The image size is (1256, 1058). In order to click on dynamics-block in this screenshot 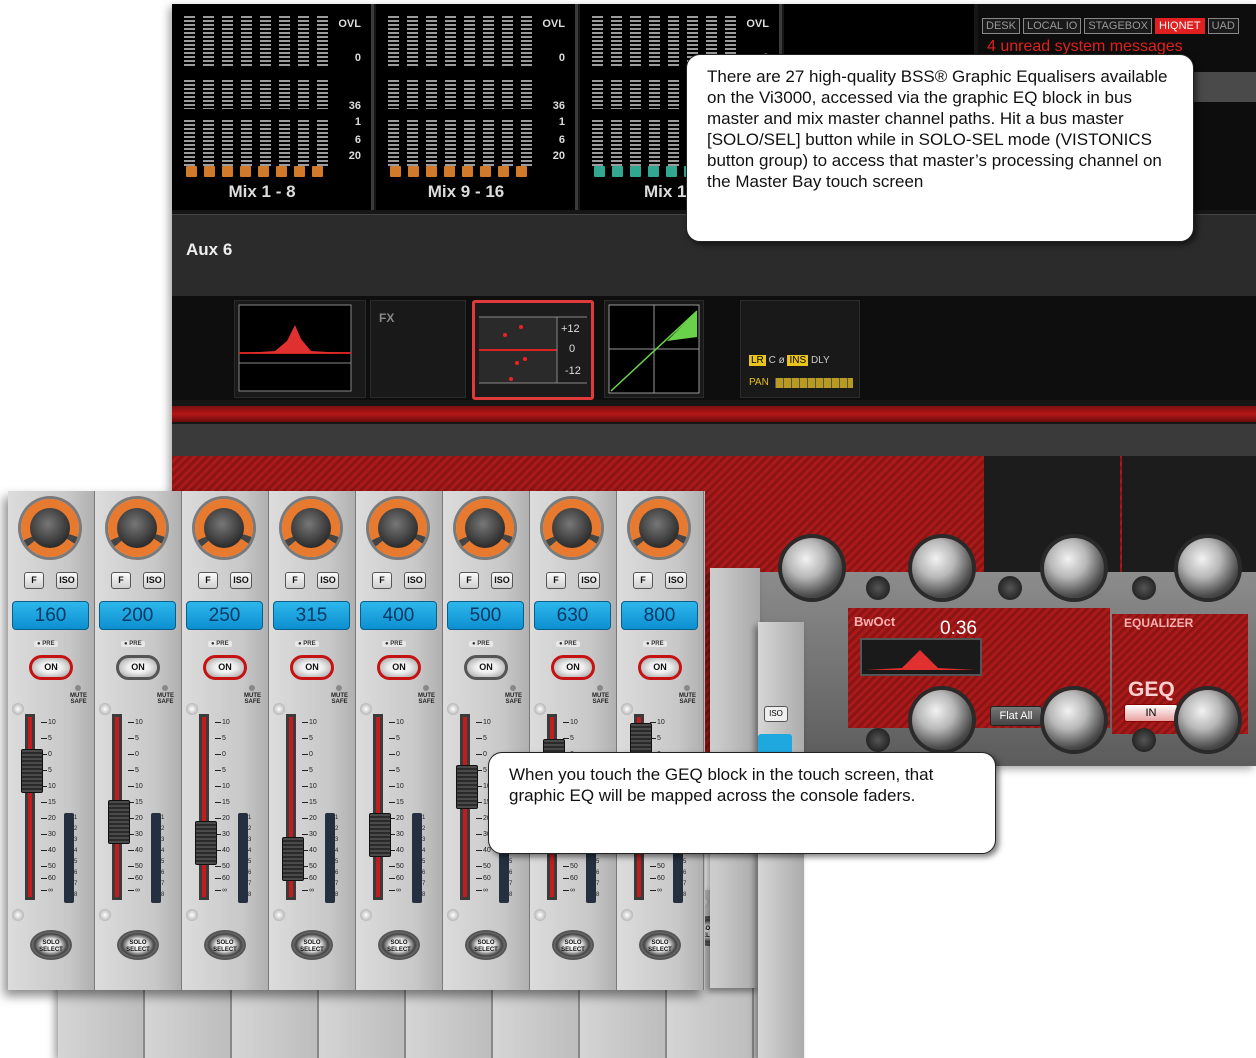, I will do `click(654, 349)`.